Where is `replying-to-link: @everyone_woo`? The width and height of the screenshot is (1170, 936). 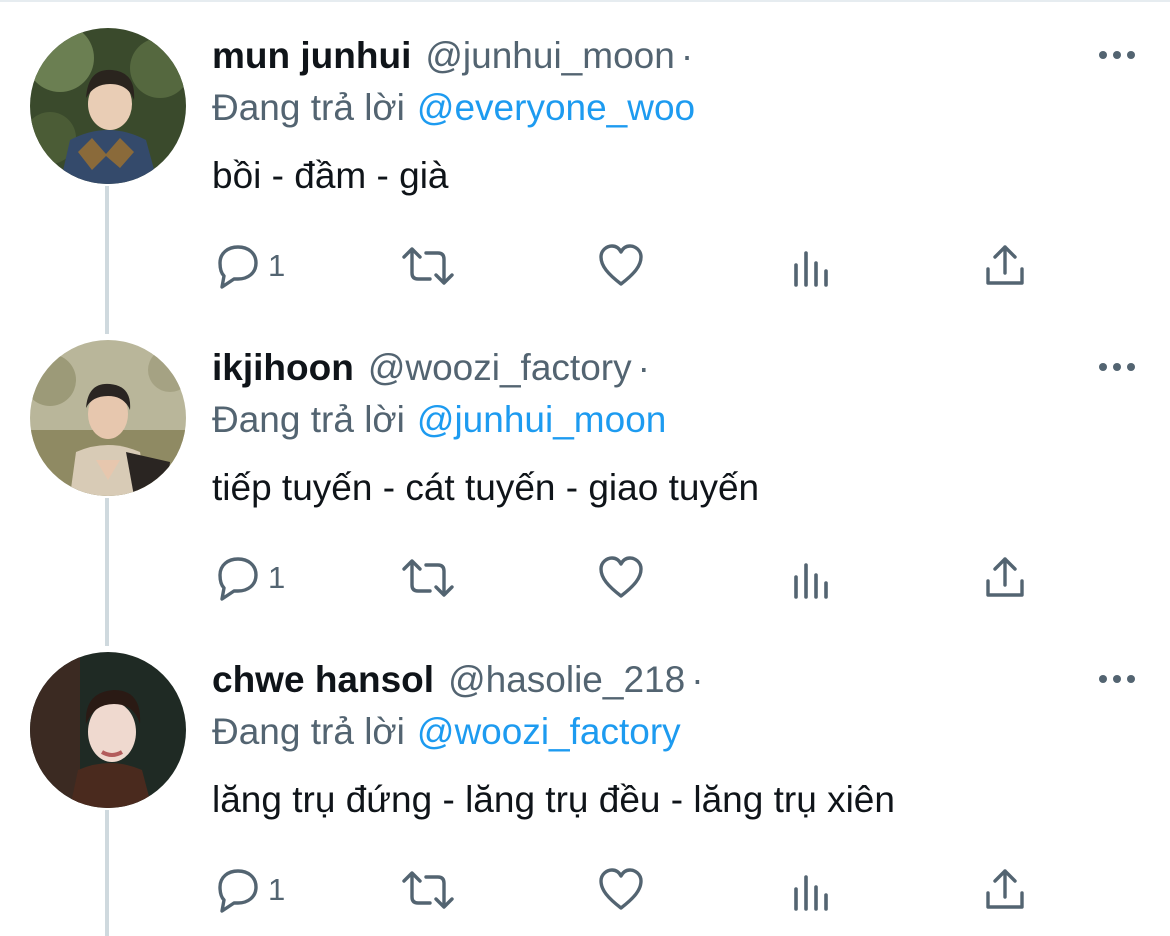 replying-to-link: @everyone_woo is located at coordinates (556, 107).